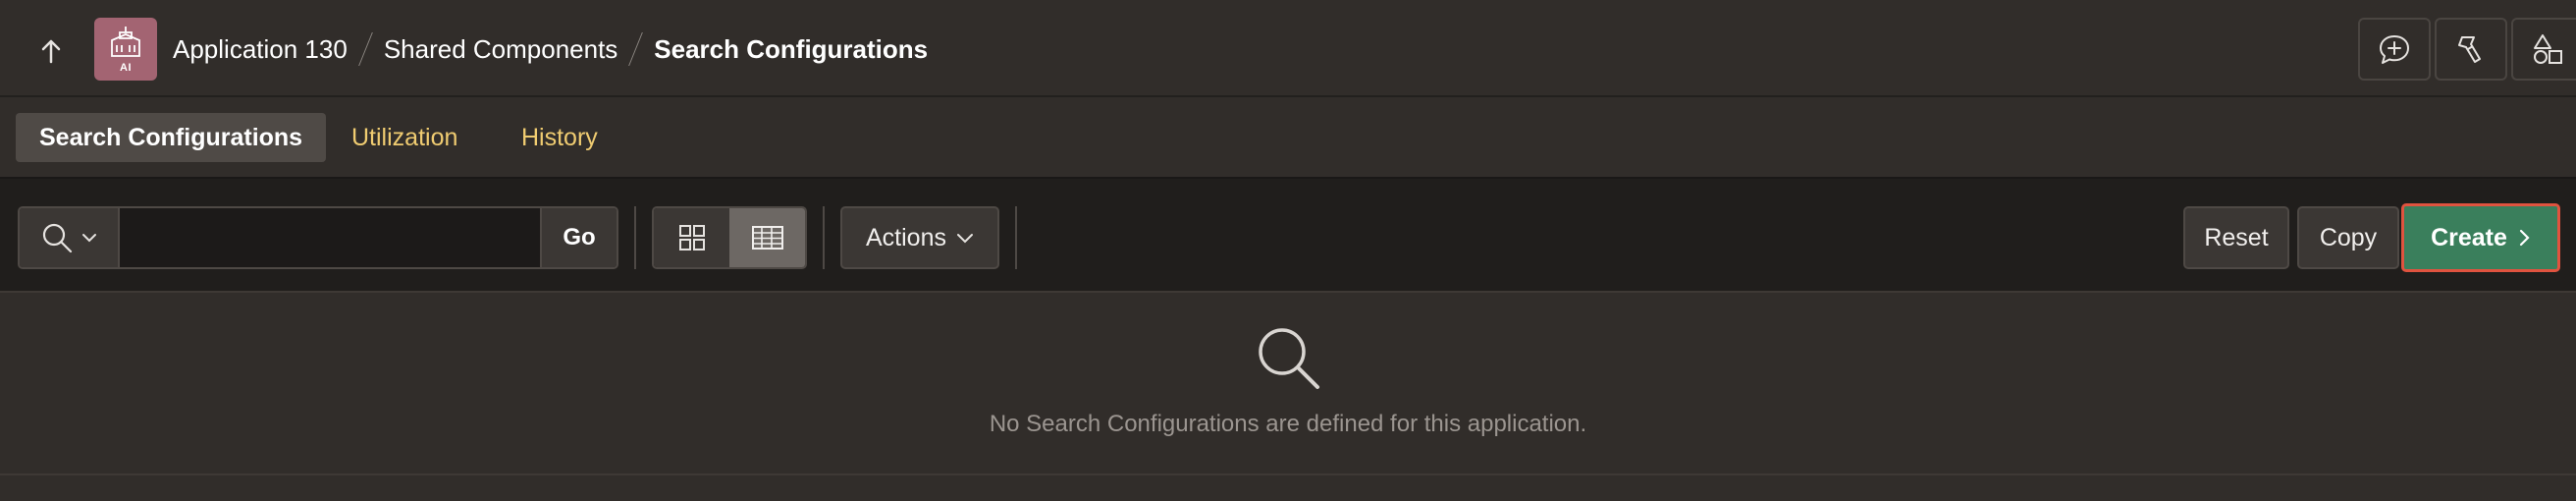 The width and height of the screenshot is (2576, 501). I want to click on copy-button: Copy, so click(2348, 237).